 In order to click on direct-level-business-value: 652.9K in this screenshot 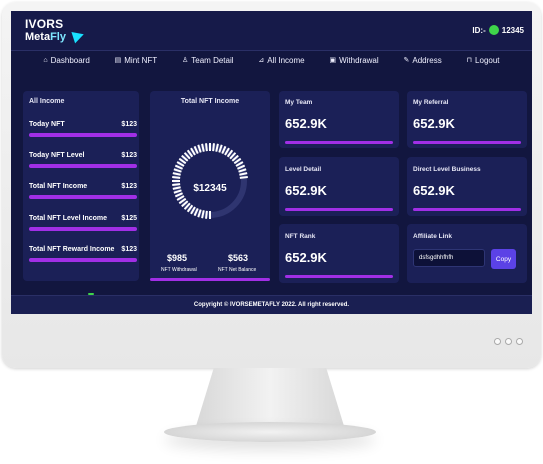, I will do `click(434, 190)`.